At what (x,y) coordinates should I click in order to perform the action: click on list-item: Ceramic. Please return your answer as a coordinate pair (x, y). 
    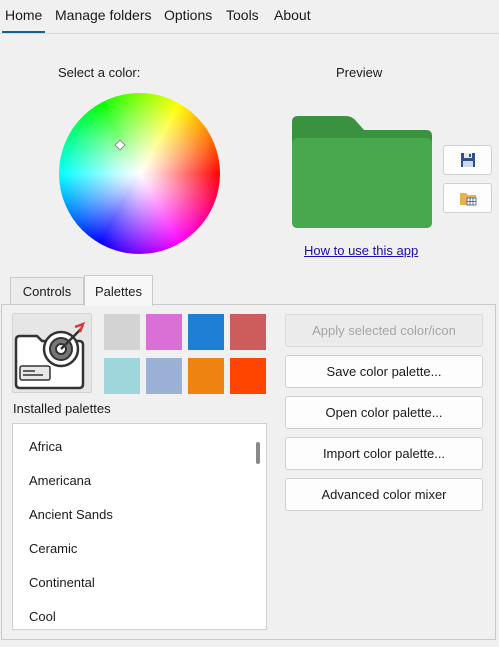
    Looking at the image, I should click on (53, 548).